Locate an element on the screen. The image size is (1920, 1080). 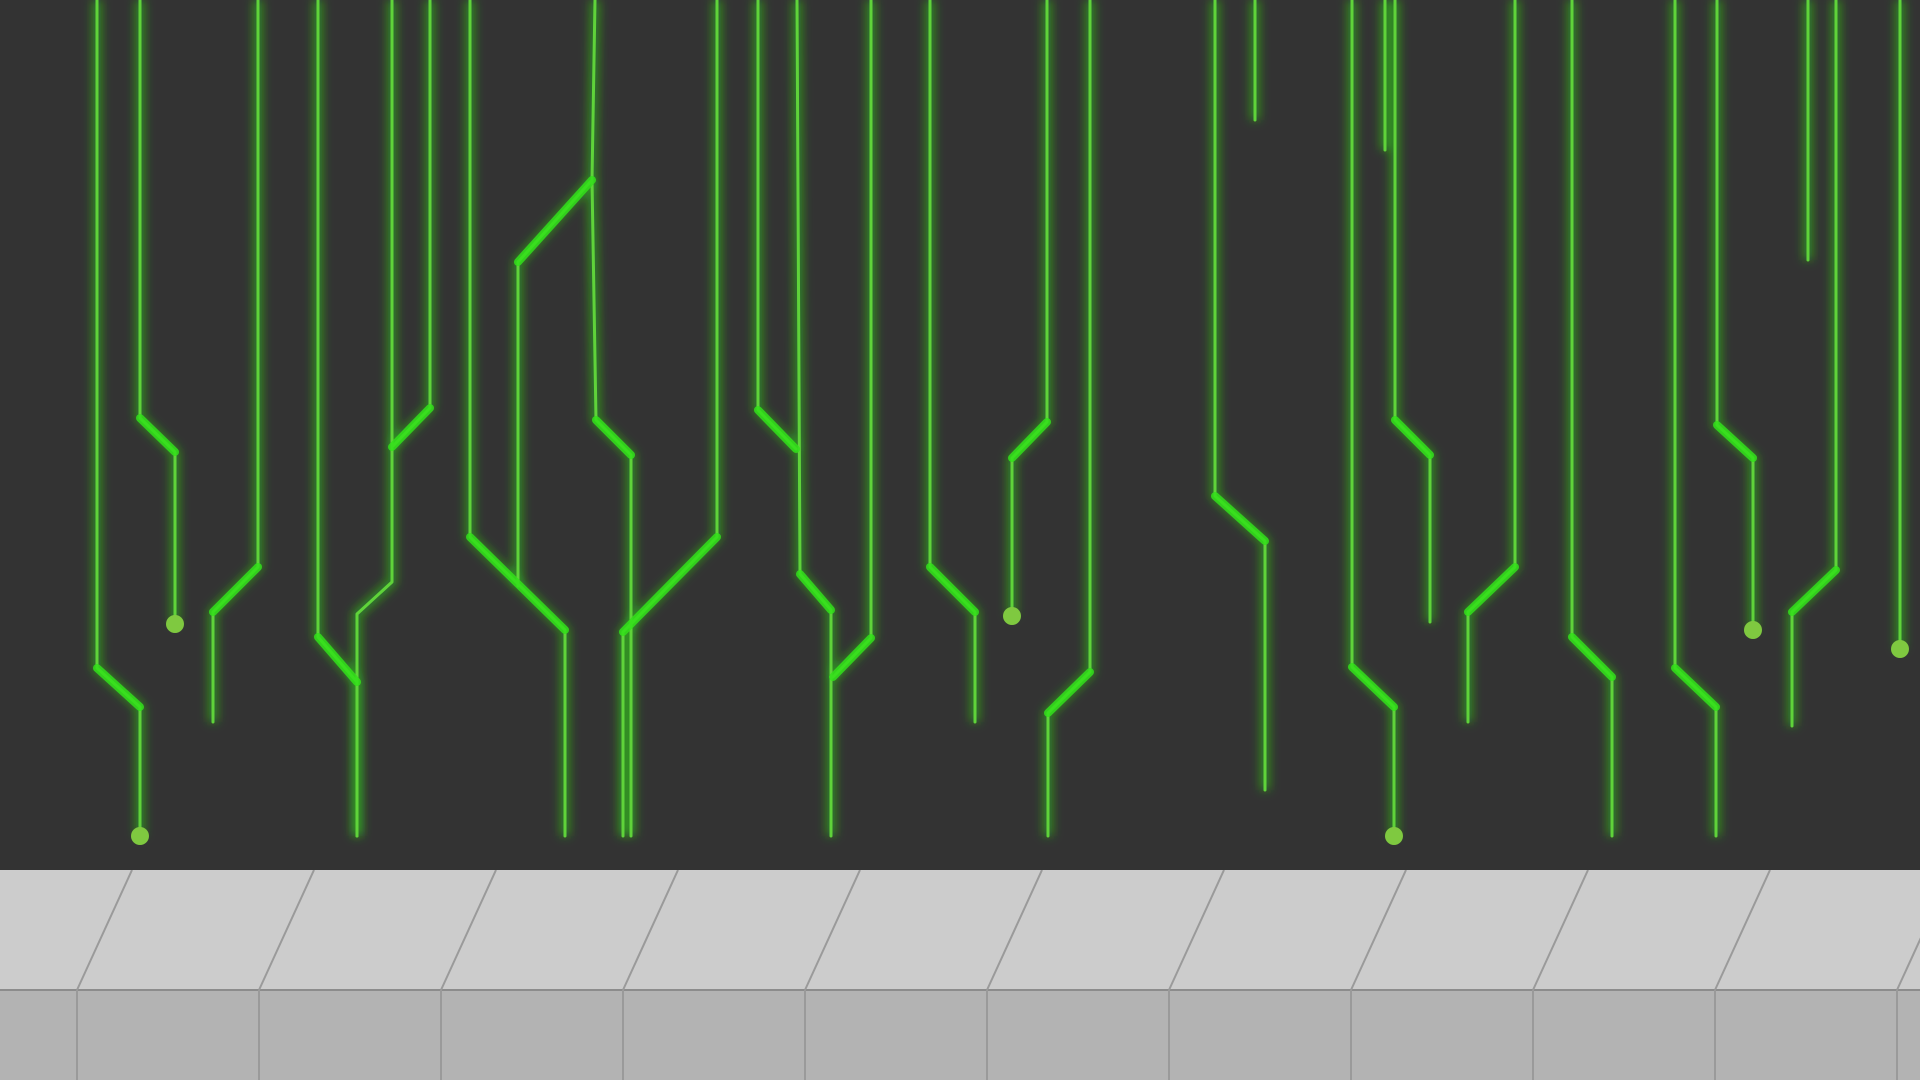
floor-top-surface is located at coordinates (960, 930).